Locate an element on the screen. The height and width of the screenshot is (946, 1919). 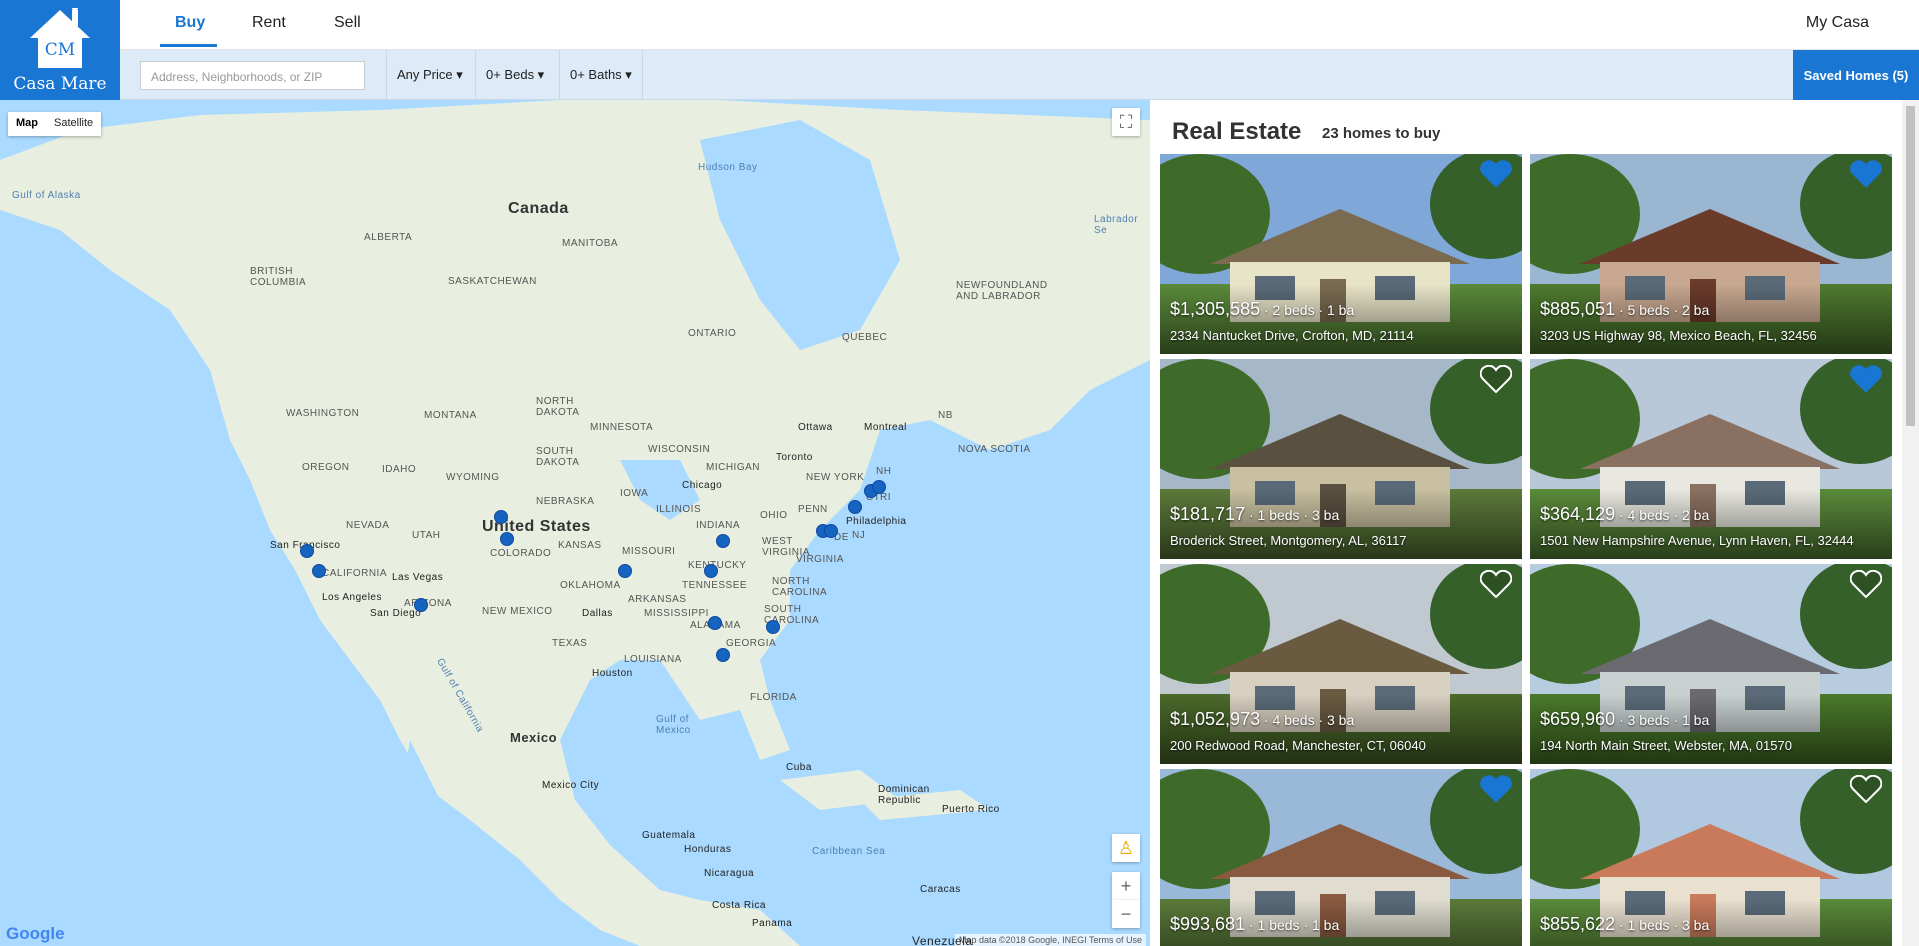
map-label-tennessee: TENNESSEE is located at coordinates (715, 585).